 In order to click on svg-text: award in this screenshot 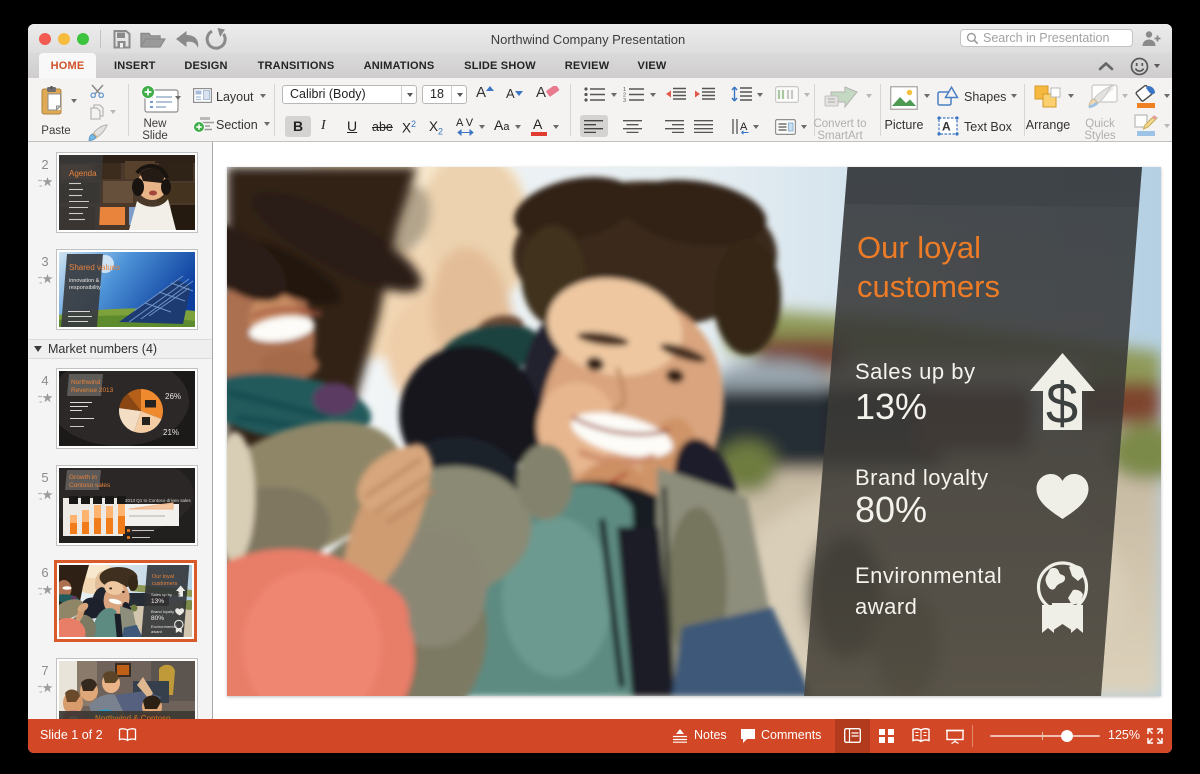, I will do `click(156, 631)`.